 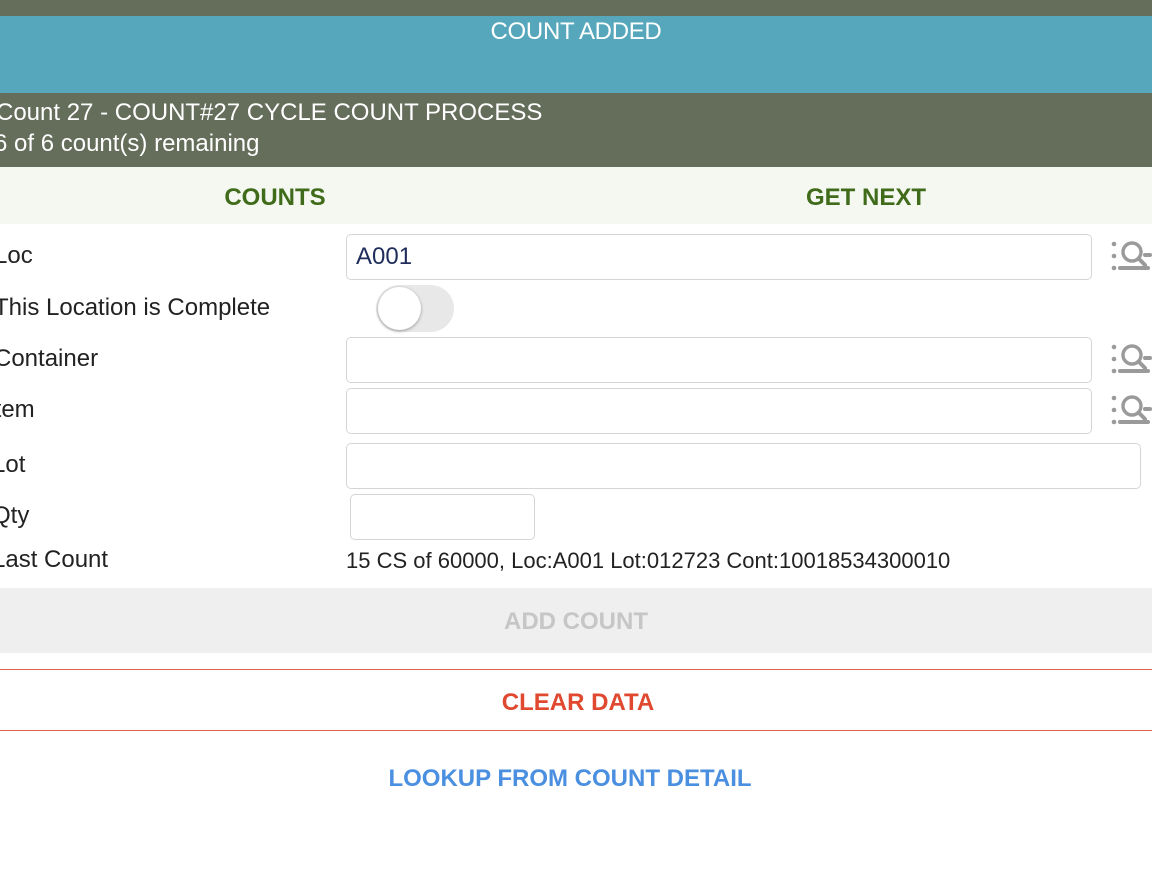 What do you see at coordinates (576, 620) in the screenshot?
I see `add-count-button: ADD COUNT` at bounding box center [576, 620].